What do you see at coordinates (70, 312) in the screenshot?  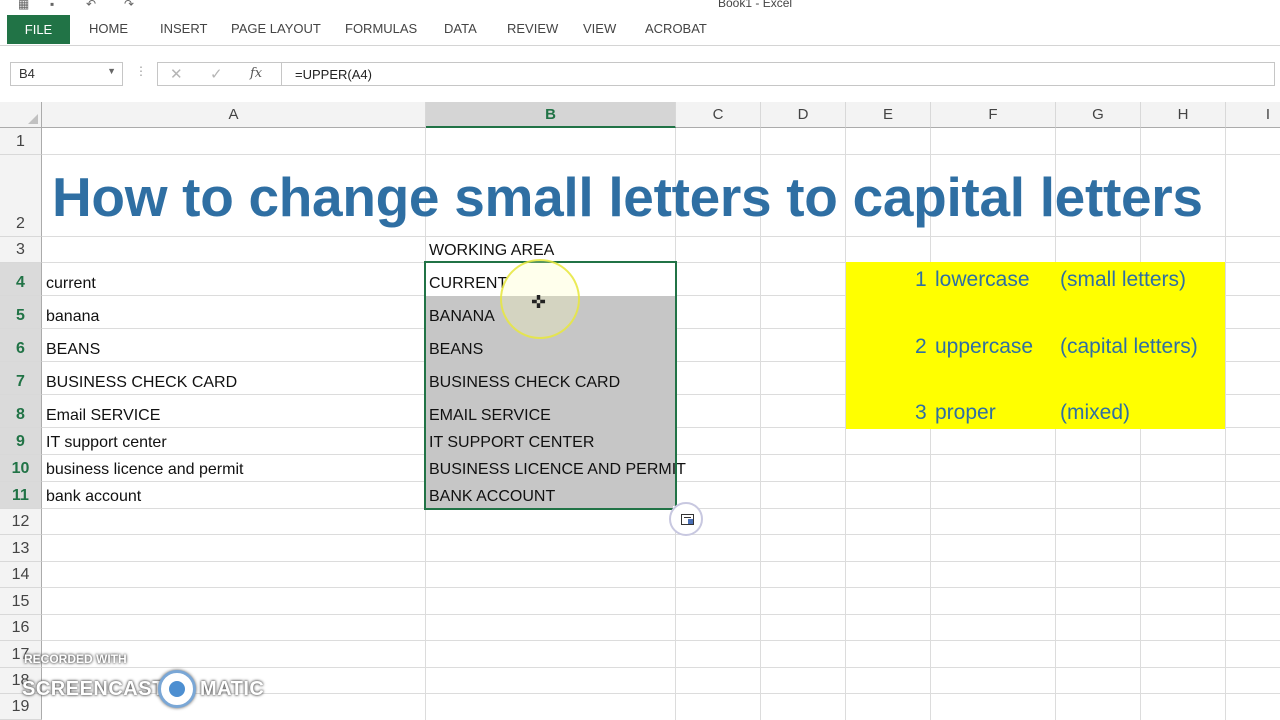 I see `cell-a5: banana` at bounding box center [70, 312].